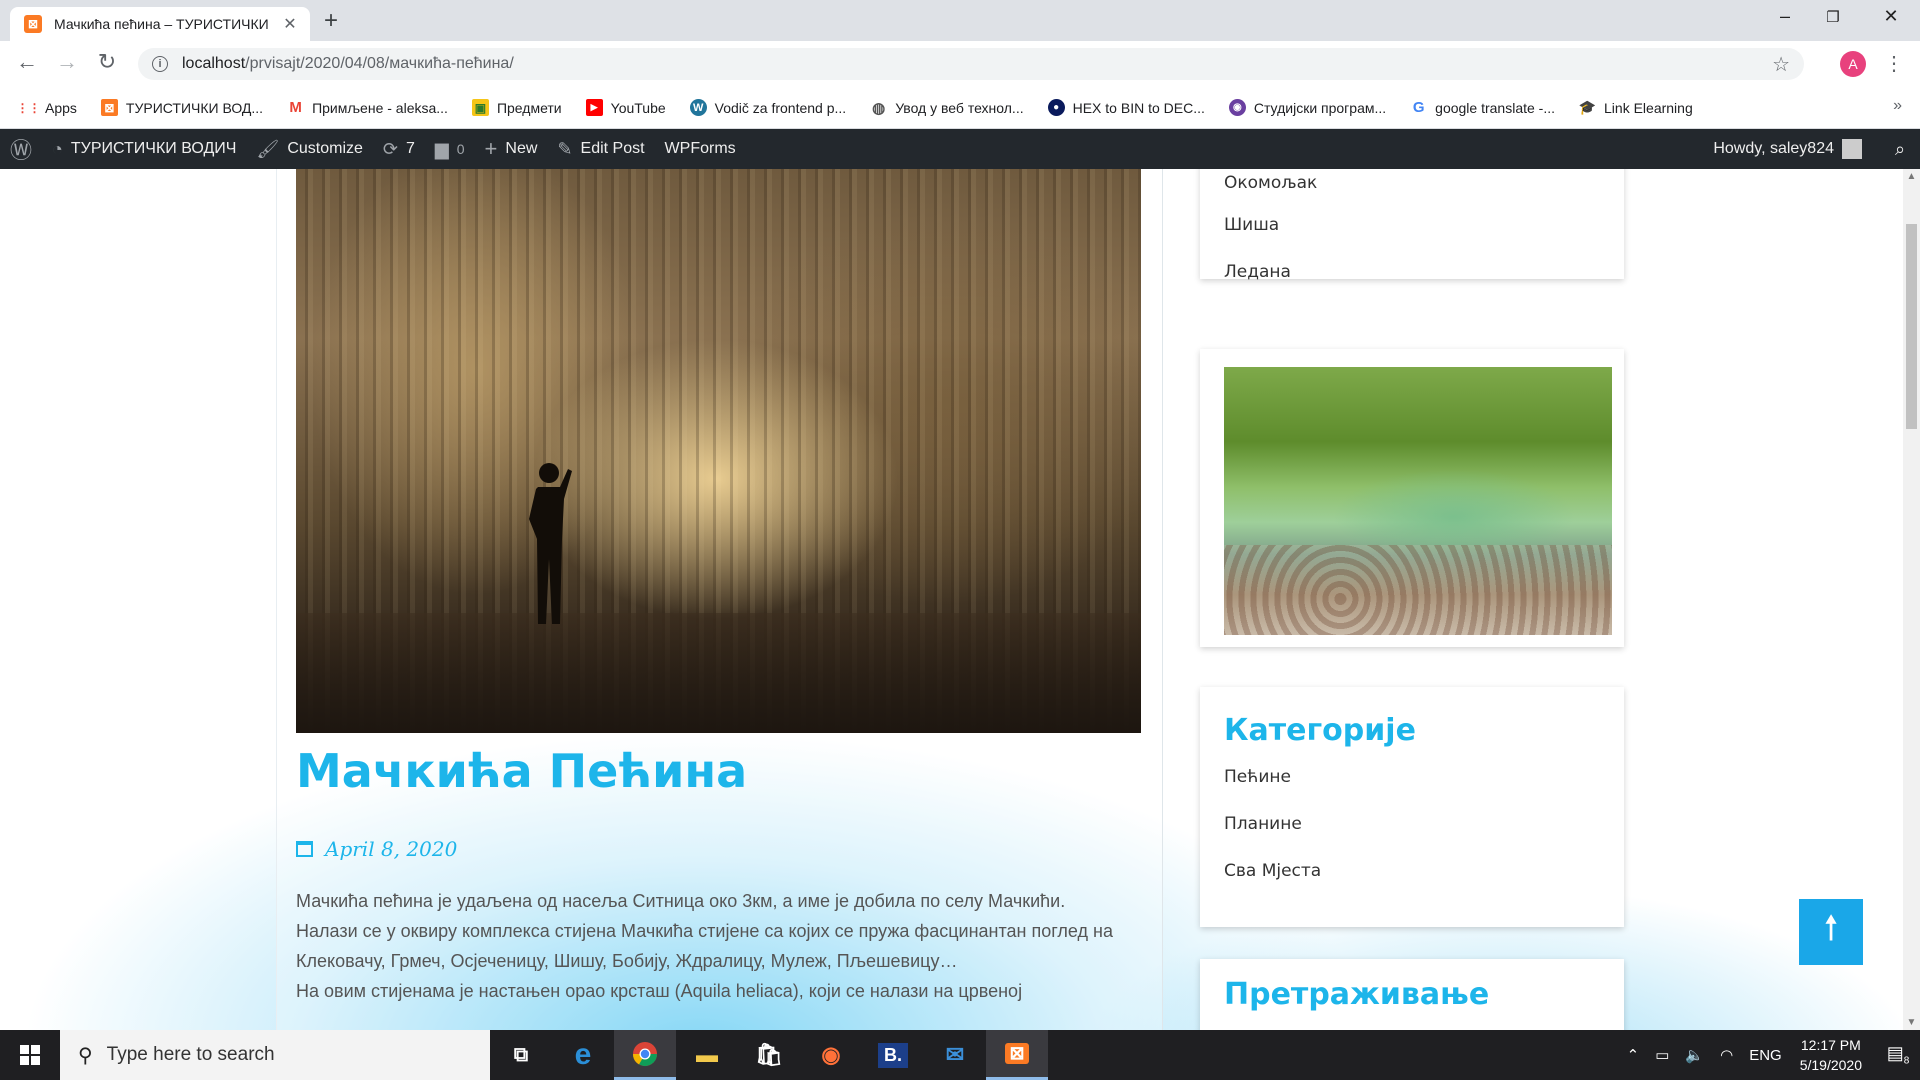  Describe the element at coordinates (450, 149) in the screenshot. I see `comments-link: ▆ 0` at that location.